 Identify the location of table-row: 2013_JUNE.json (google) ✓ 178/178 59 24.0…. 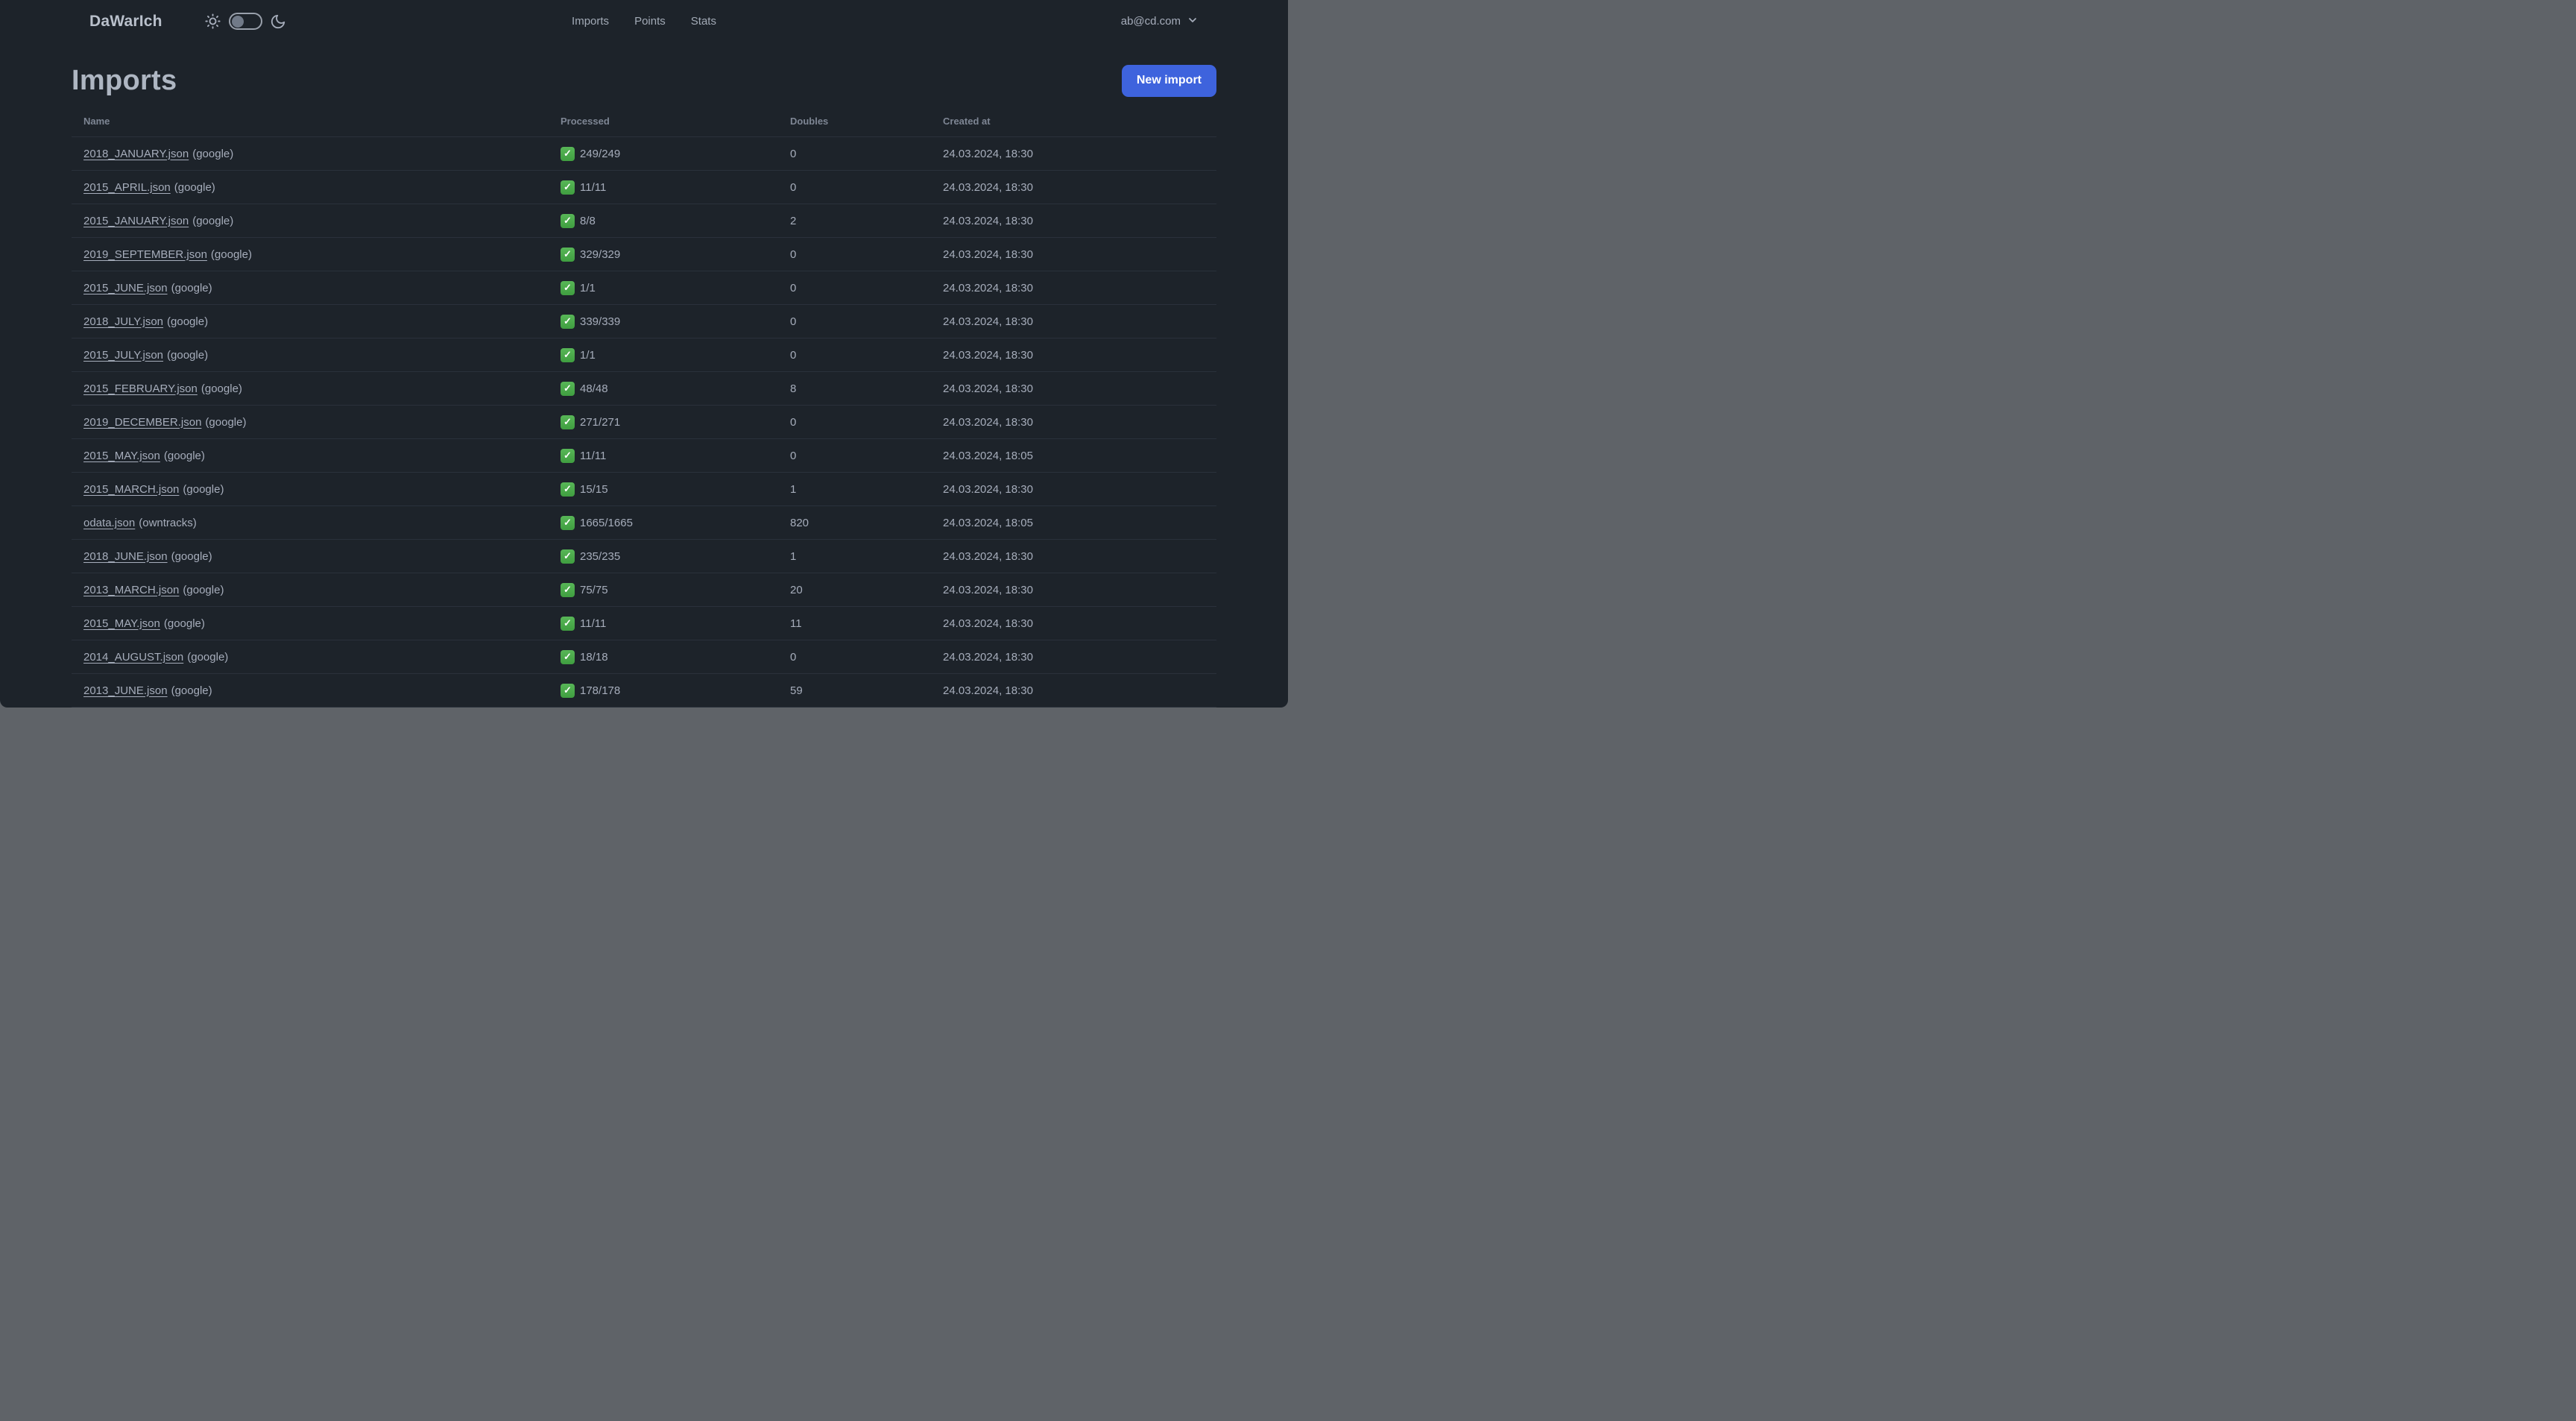
(644, 690).